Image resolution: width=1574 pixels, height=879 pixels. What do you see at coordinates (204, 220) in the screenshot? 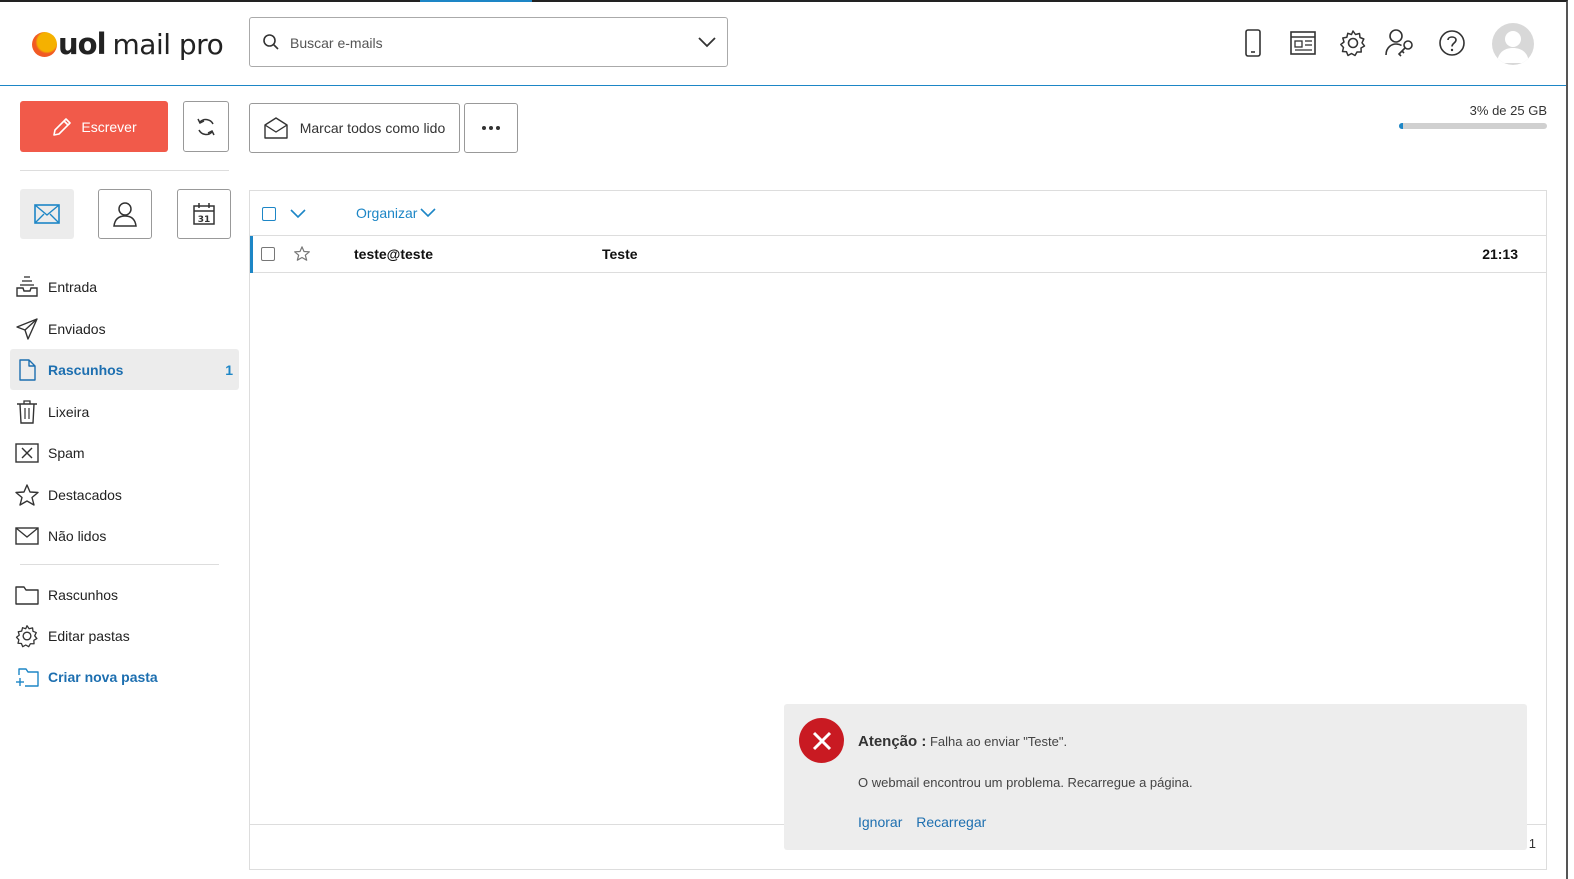
I see `svg-text: 31` at bounding box center [204, 220].